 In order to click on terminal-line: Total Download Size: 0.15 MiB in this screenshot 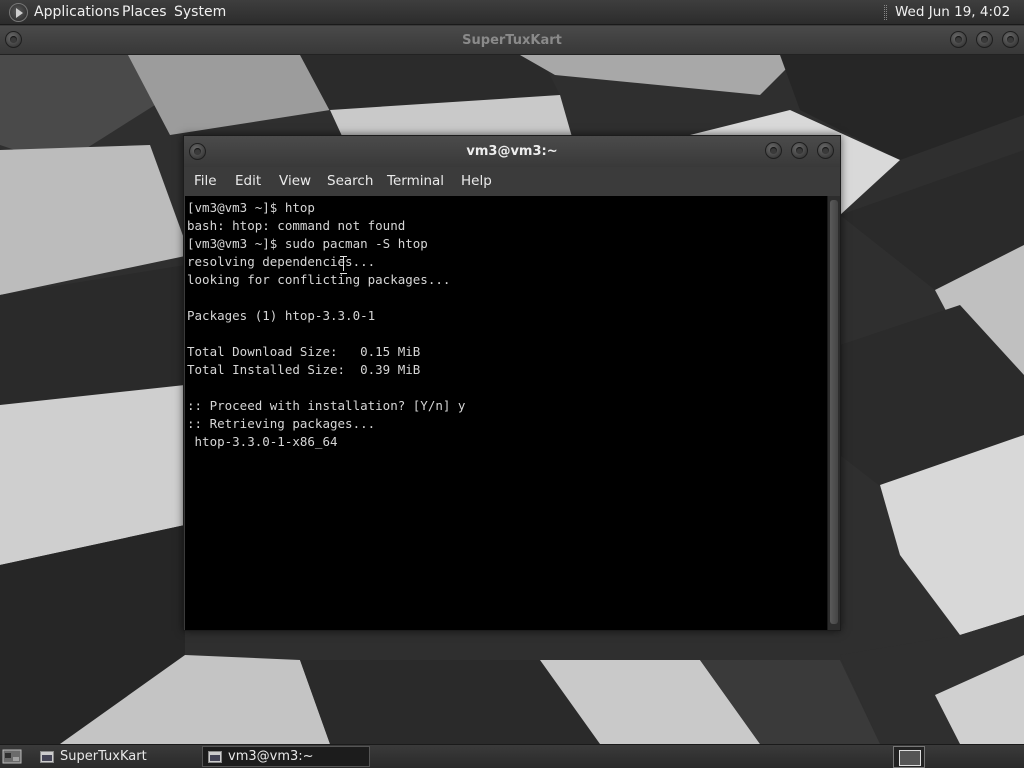, I will do `click(304, 351)`.